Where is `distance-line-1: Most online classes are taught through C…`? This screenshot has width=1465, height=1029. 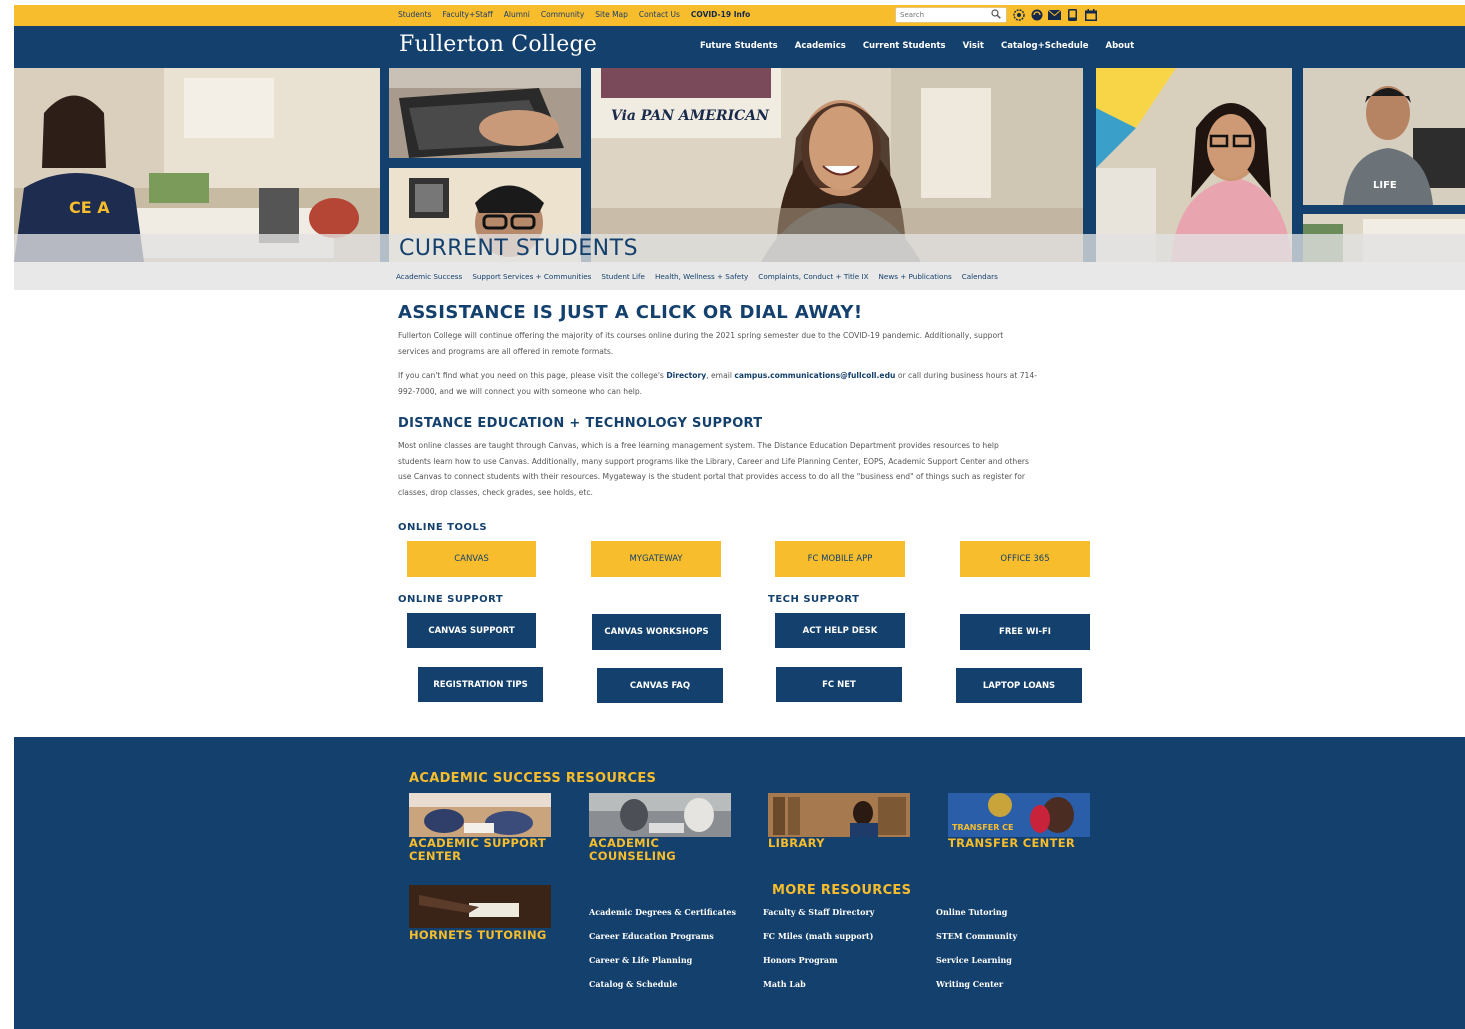 distance-line-1: Most online classes are taught through C… is located at coordinates (698, 445).